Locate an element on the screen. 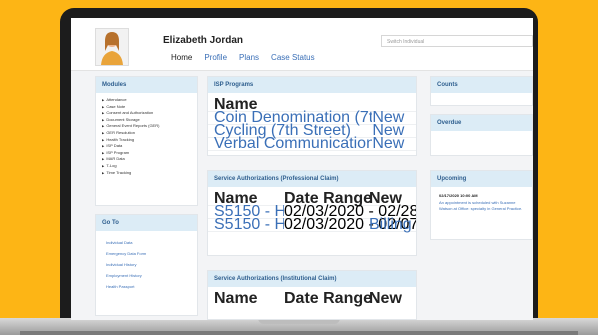 The image size is (598, 335). main-nav: Home Profile Plans Case Status is located at coordinates (243, 57).